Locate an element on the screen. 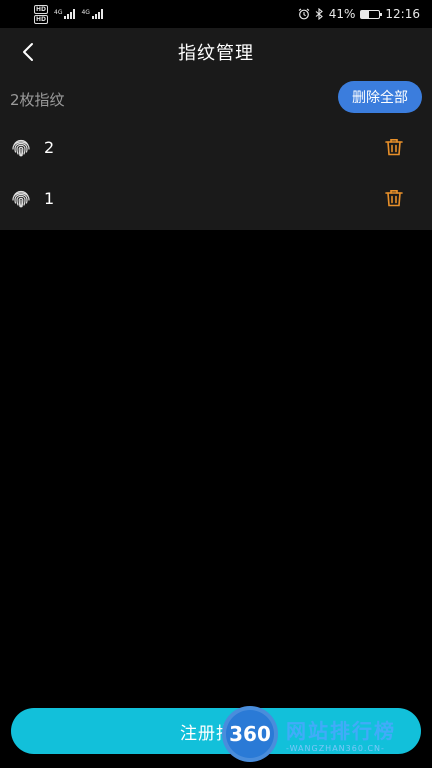 This screenshot has height=768, width=432. app-bar: 指纹管理 is located at coordinates (216, 52).